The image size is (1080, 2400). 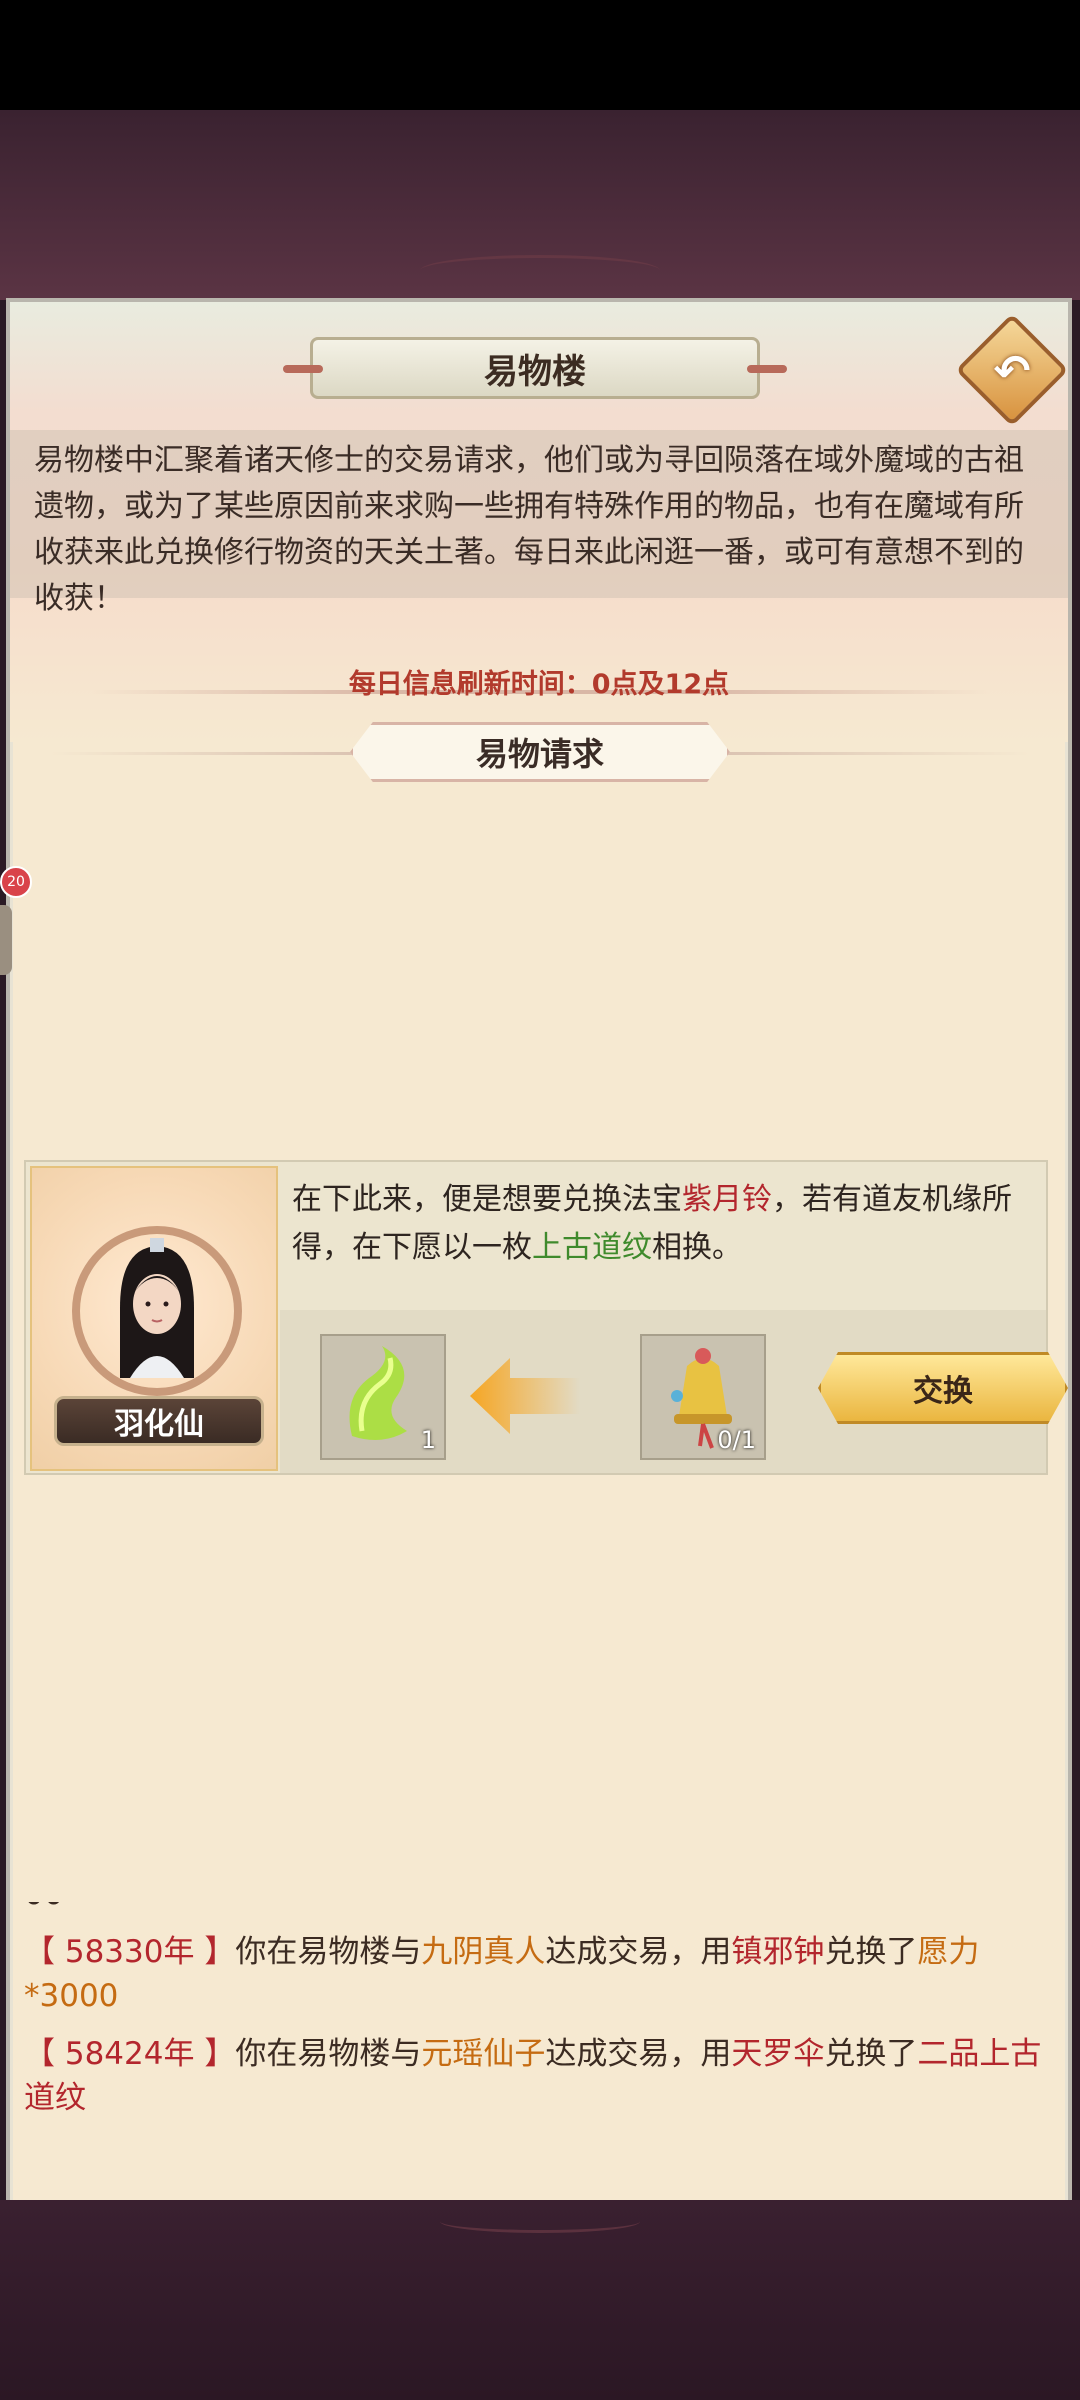 I want to click on side-drawer-tab, so click(x=6, y=940).